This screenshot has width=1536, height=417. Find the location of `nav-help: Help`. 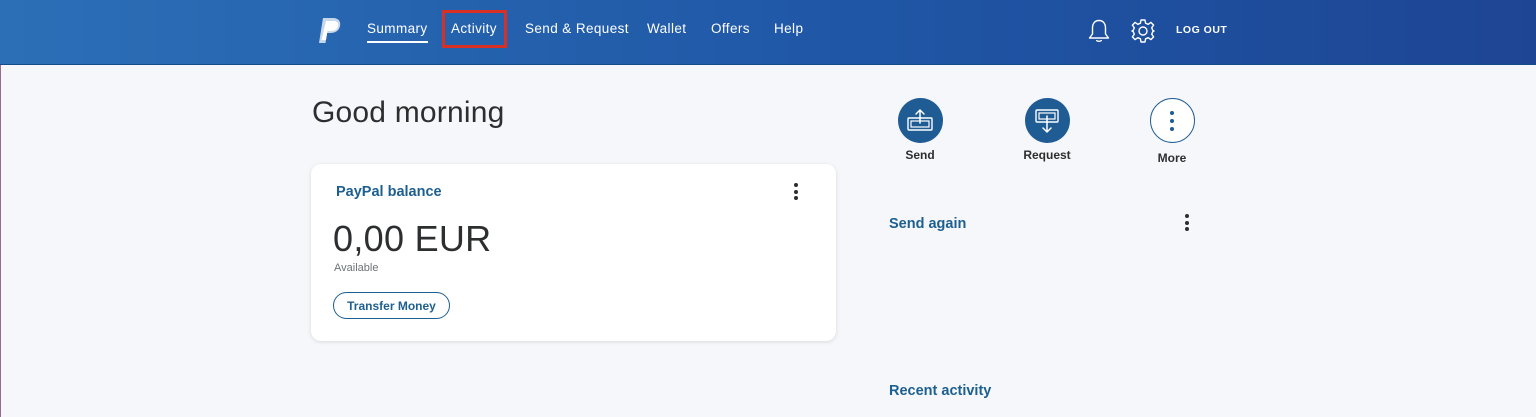

nav-help: Help is located at coordinates (788, 30).